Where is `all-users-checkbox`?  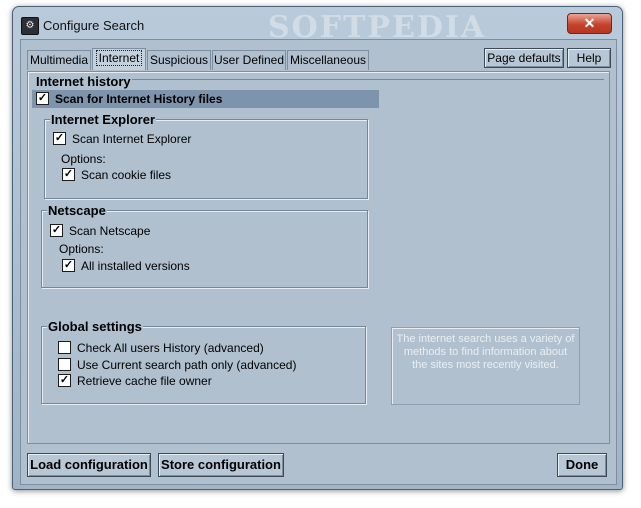 all-users-checkbox is located at coordinates (64, 348).